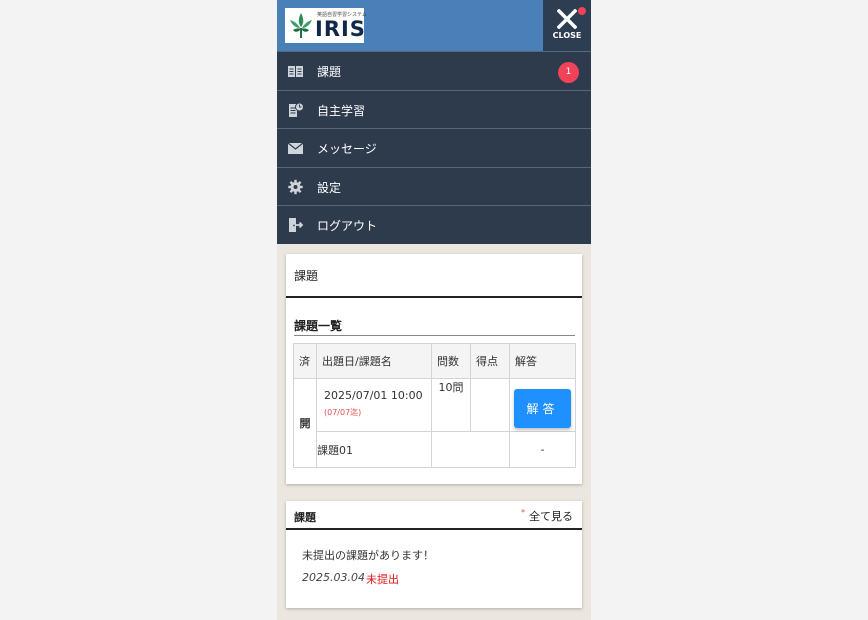 The width and height of the screenshot is (868, 620). Describe the element at coordinates (567, 35) in the screenshot. I see `close-label: CLOSE` at that location.